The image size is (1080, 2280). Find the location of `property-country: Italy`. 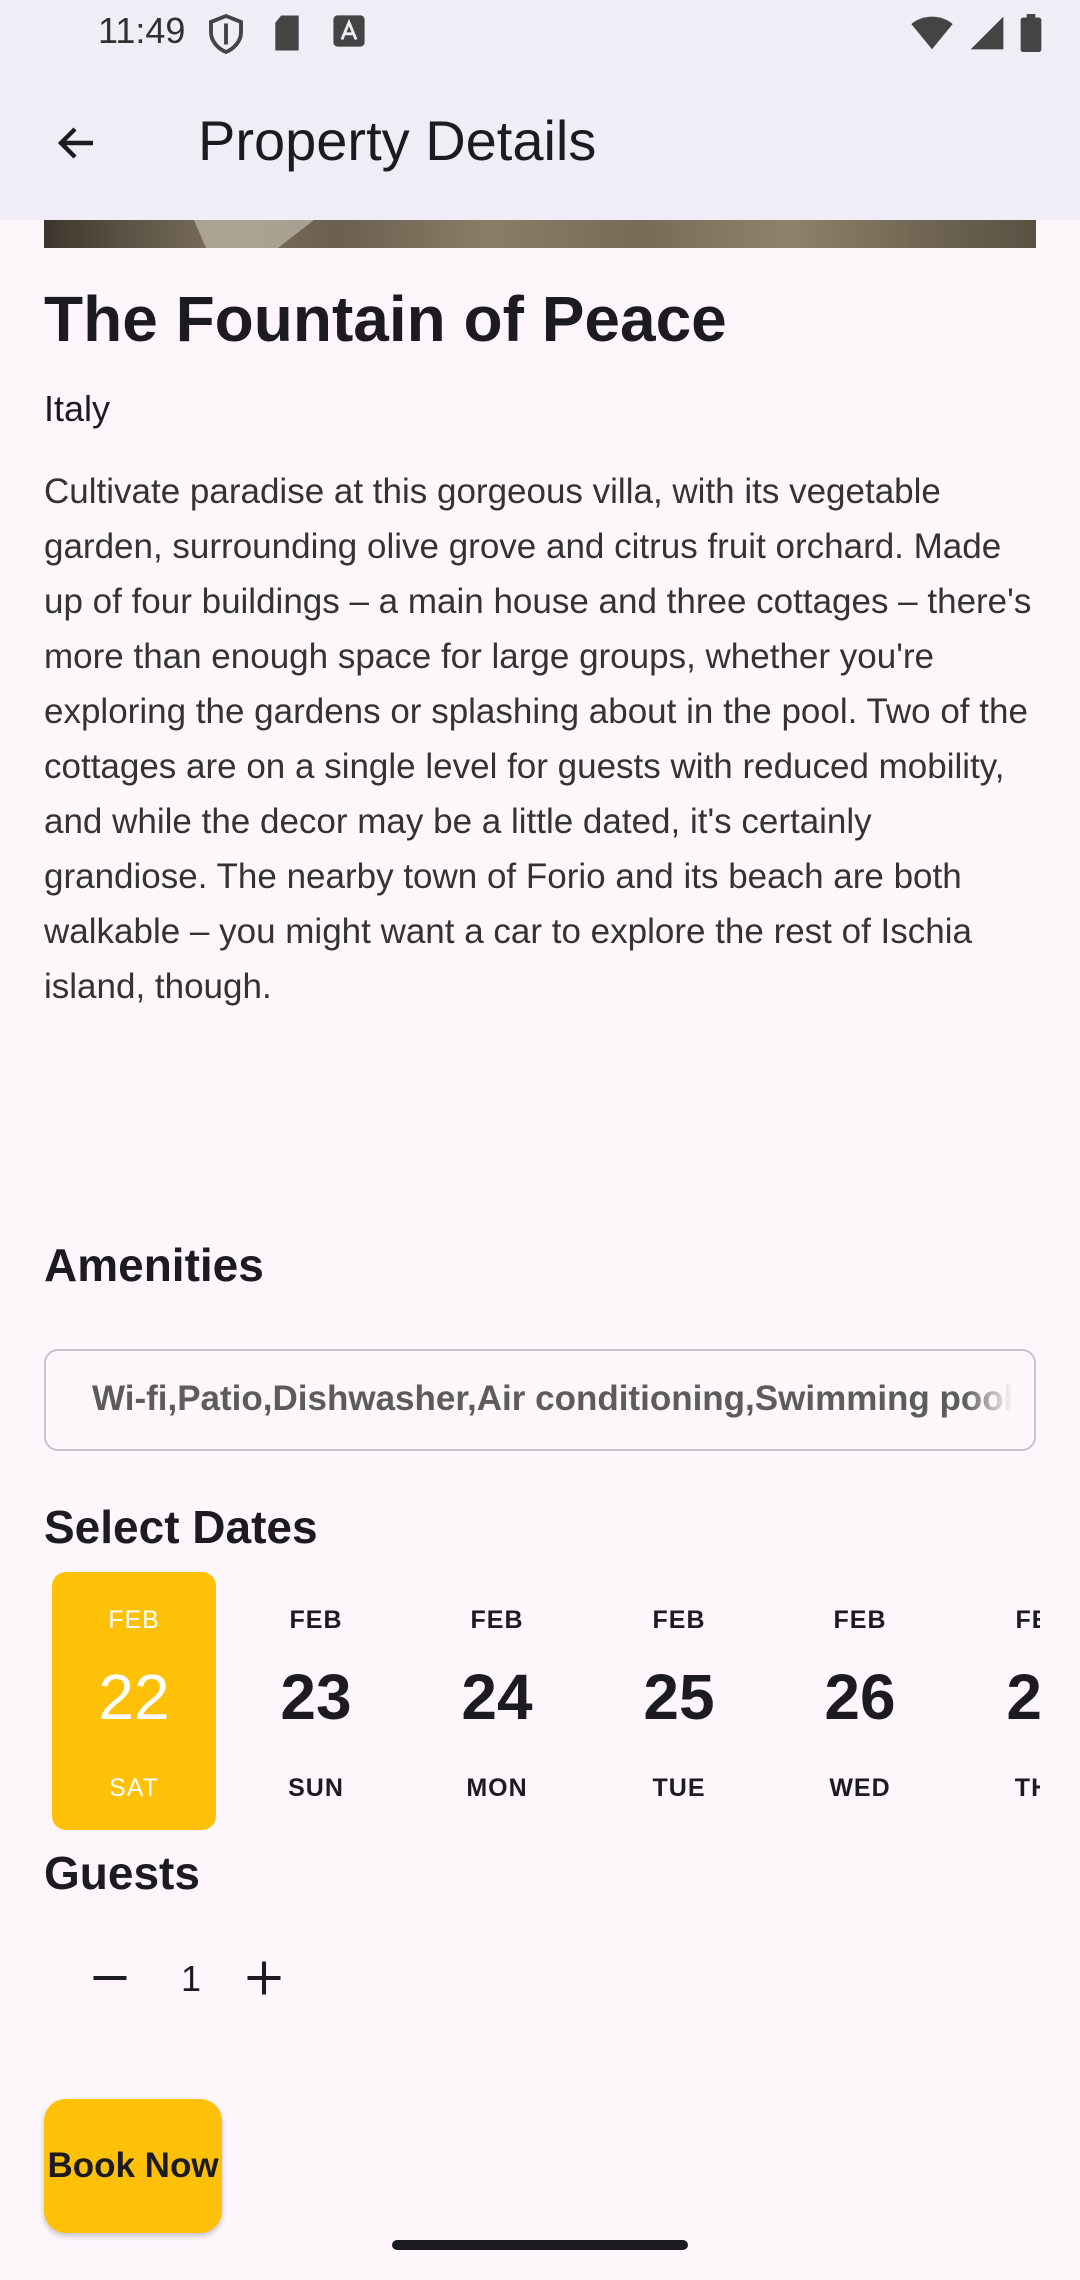

property-country: Italy is located at coordinates (77, 408).